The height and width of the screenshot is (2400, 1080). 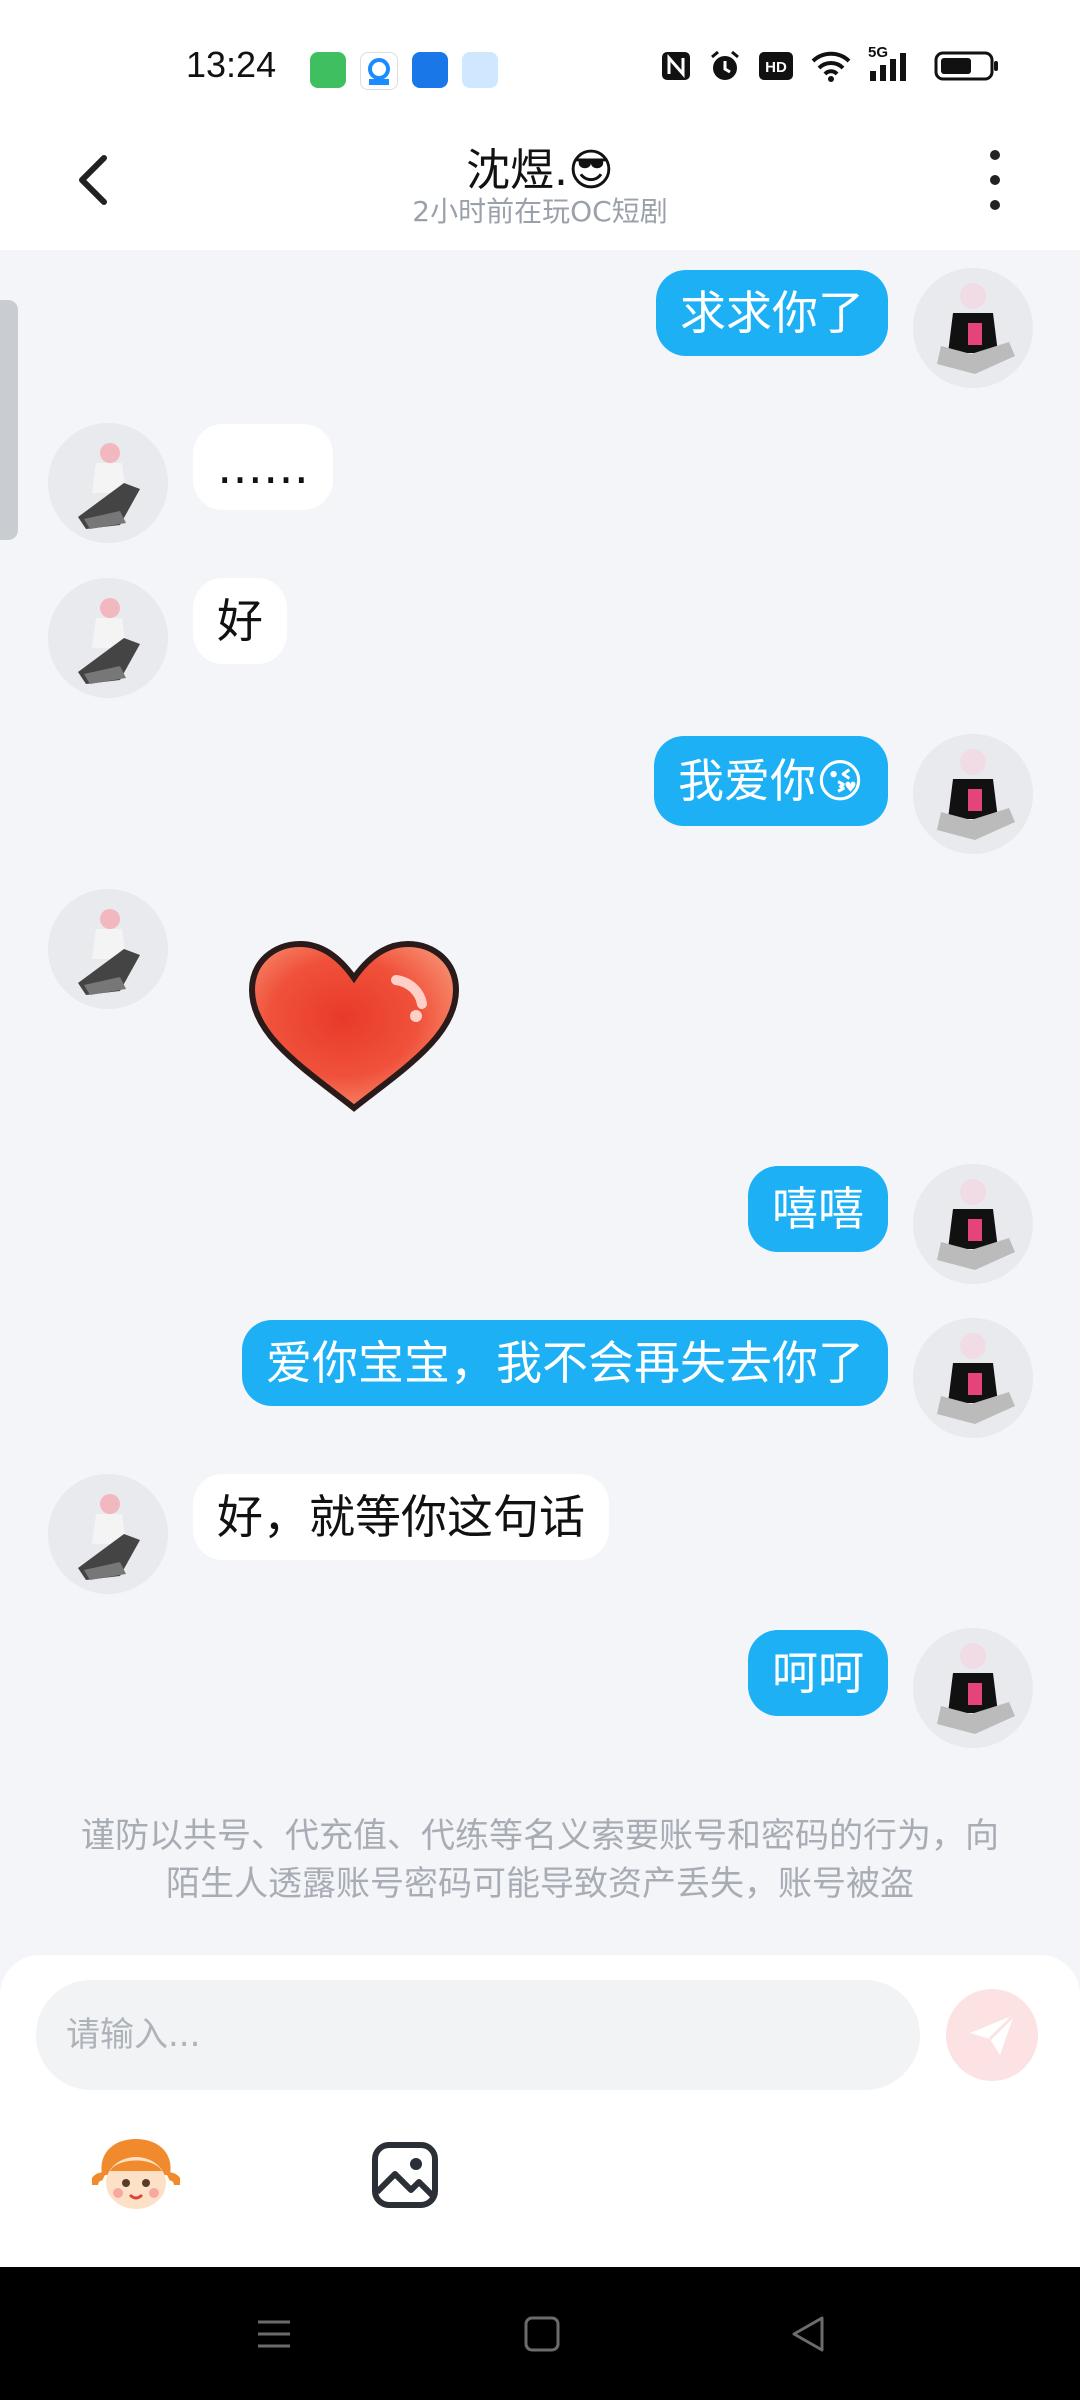 I want to click on weather-app-icon, so click(x=379, y=71).